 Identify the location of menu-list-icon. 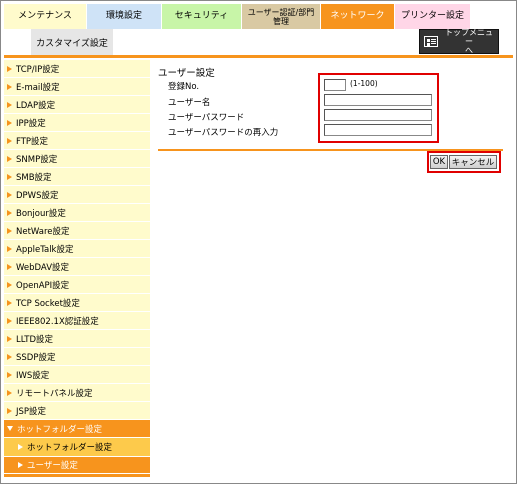
(431, 41).